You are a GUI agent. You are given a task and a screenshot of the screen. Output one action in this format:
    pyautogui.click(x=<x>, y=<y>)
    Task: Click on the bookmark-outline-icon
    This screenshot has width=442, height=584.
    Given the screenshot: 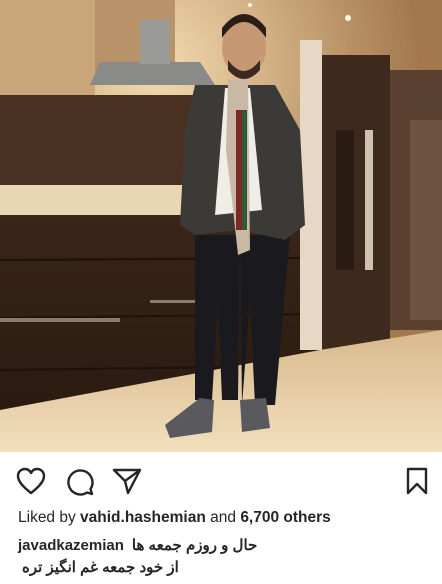 What is the action you would take?
    pyautogui.click(x=417, y=481)
    